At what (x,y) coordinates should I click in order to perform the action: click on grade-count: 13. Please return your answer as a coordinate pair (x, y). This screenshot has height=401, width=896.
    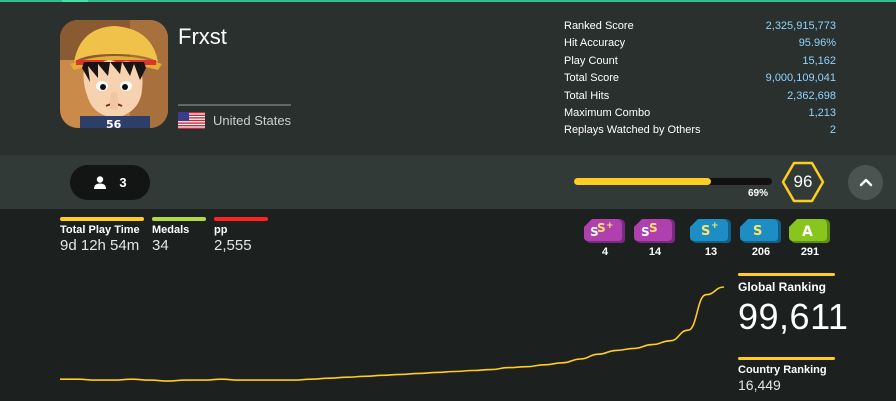
    Looking at the image, I should click on (711, 252).